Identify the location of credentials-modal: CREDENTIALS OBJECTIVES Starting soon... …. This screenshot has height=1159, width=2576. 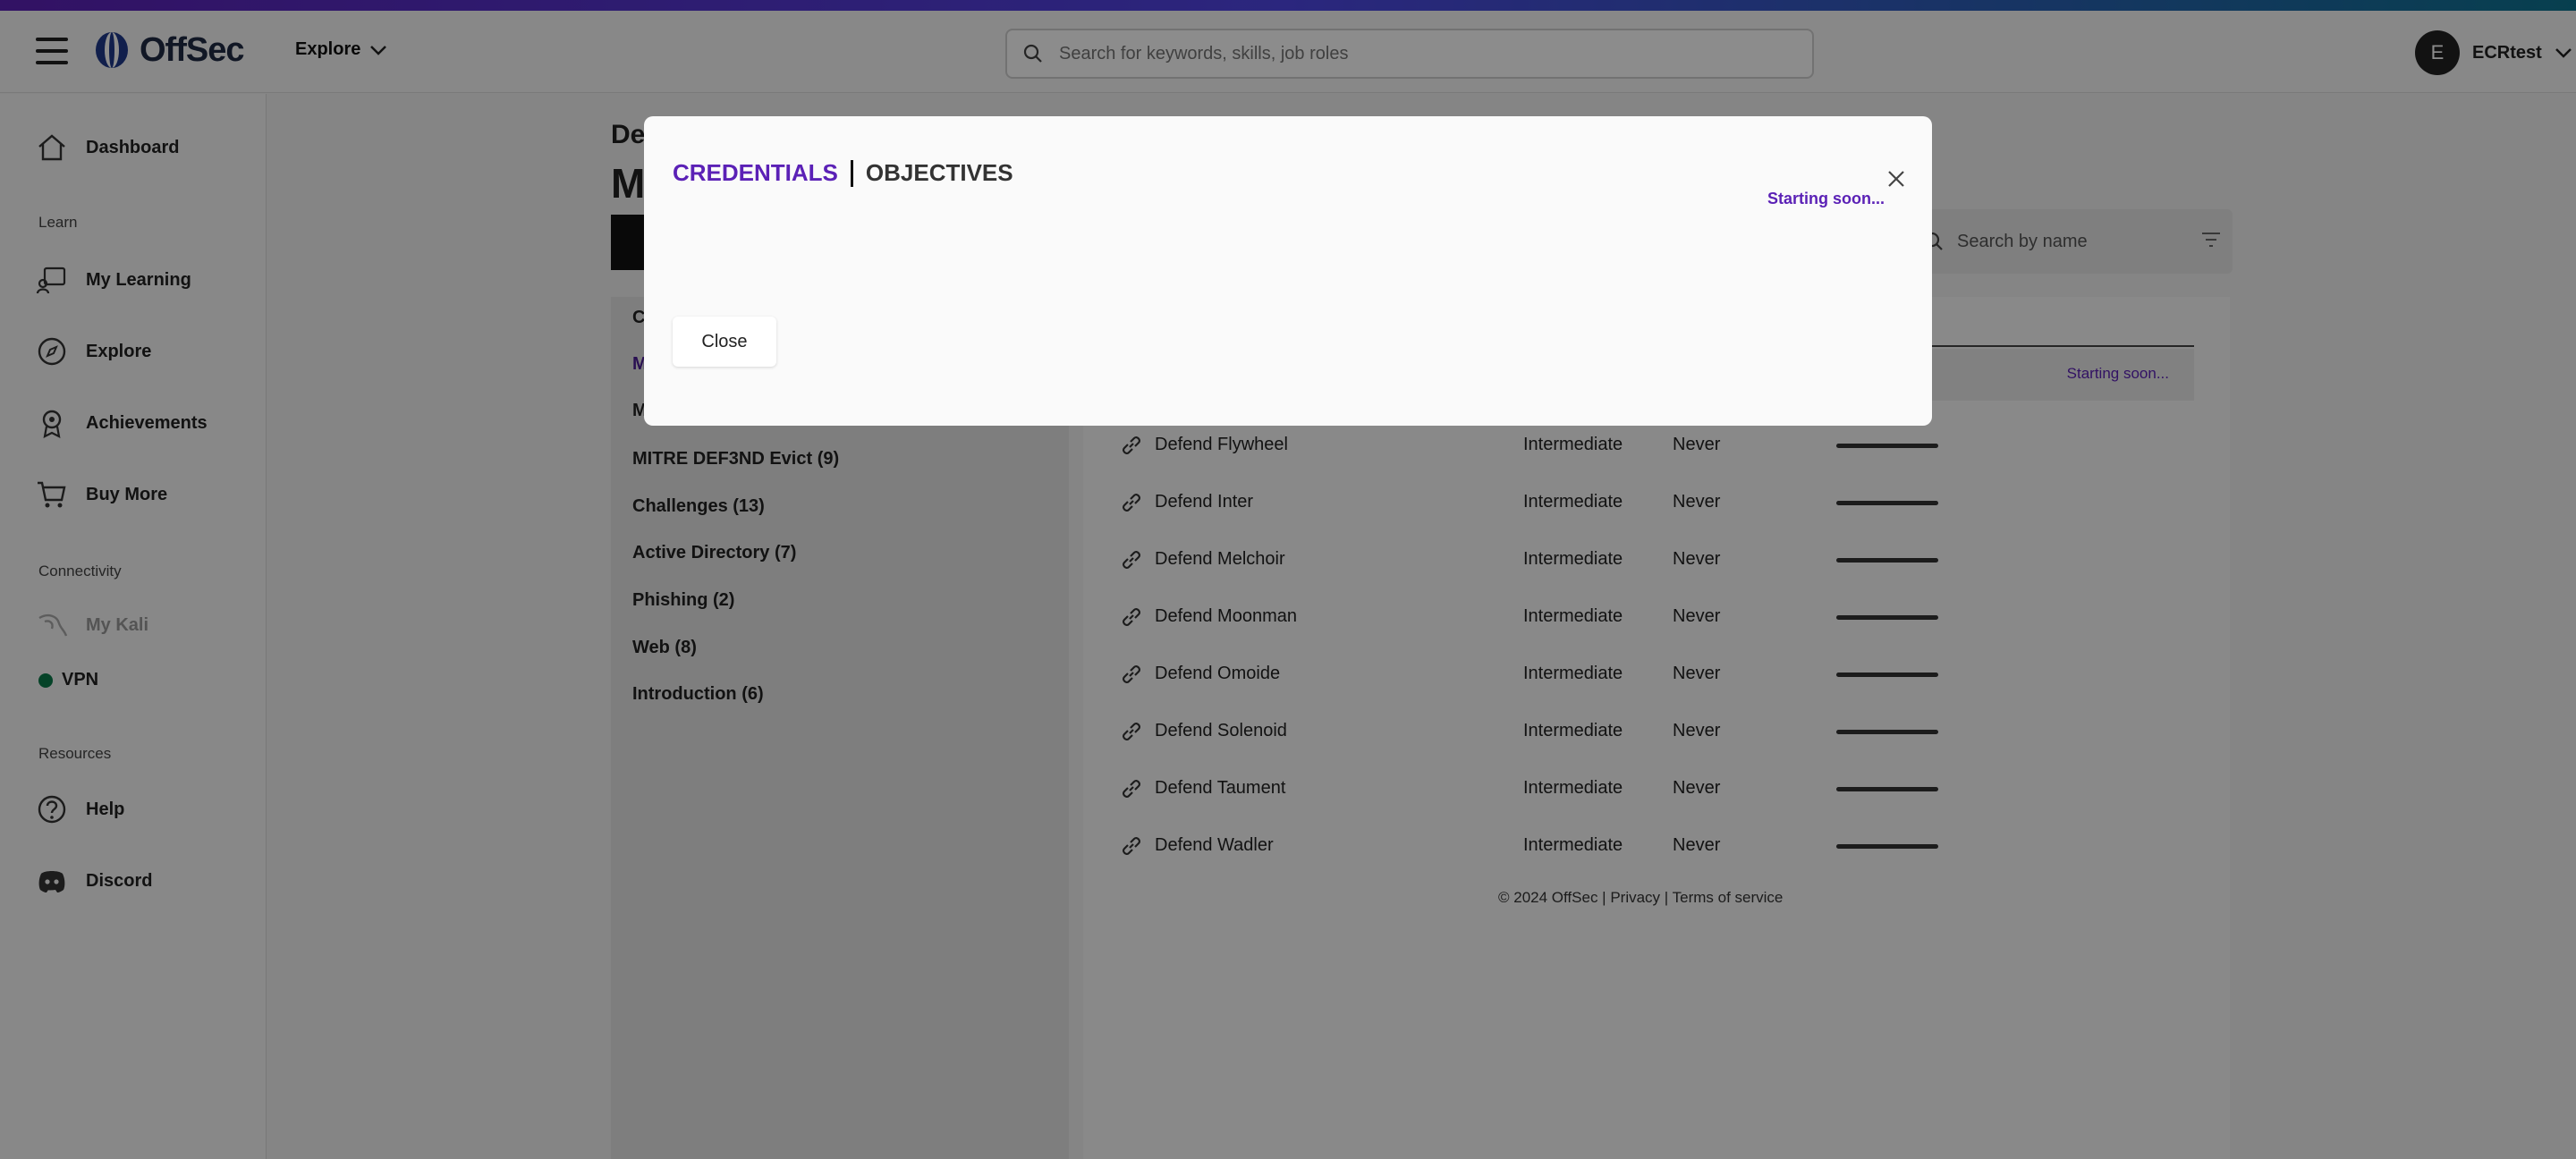
(1288, 271).